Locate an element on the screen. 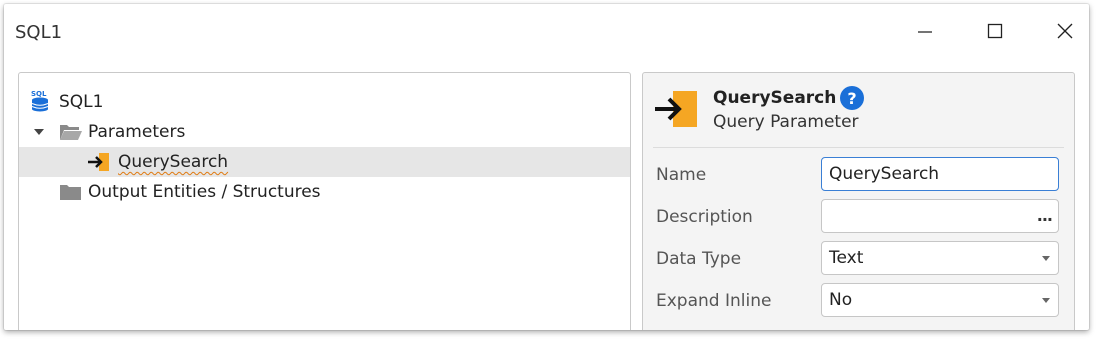 This screenshot has width=1103, height=346. expand-inline-value: No is located at coordinates (841, 300).